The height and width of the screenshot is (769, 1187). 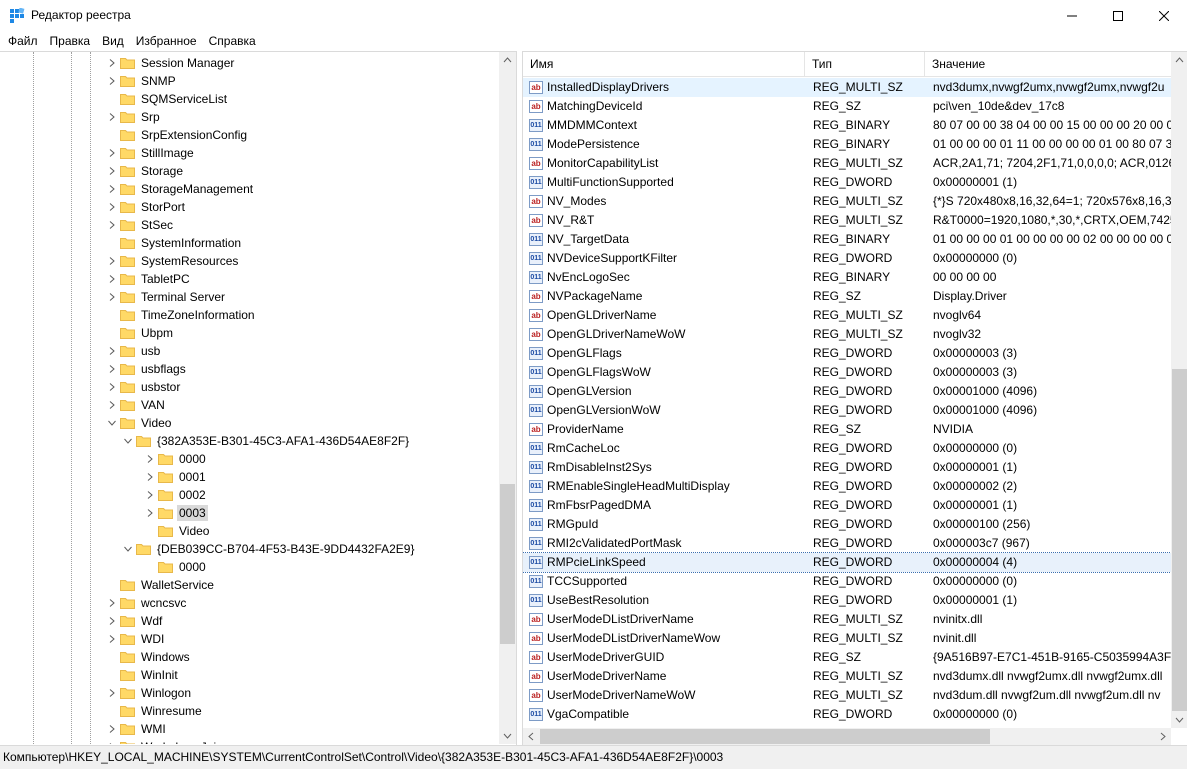 What do you see at coordinates (847, 277) in the screenshot?
I see `list-item: 011 NvEncLogoSec REG_BINARY 00 00 00 00` at bounding box center [847, 277].